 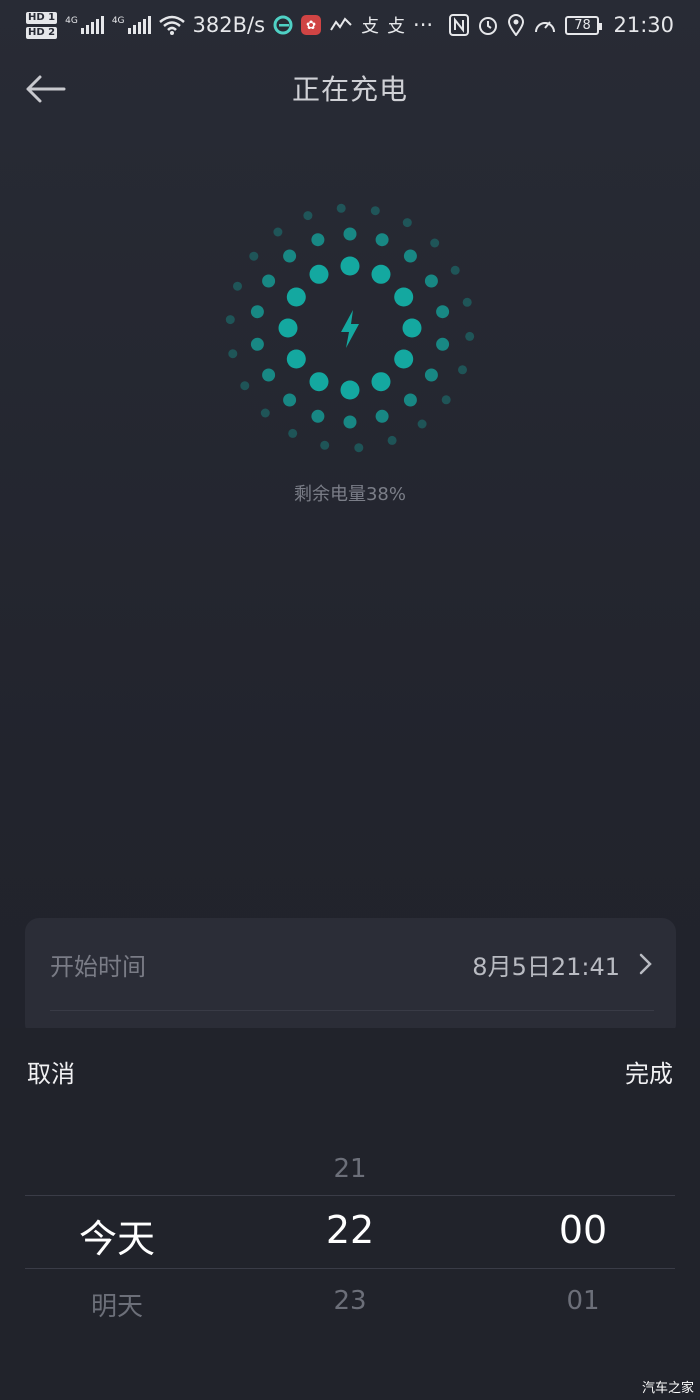 I want to click on hd-indicators: HD 1 HD 2, so click(x=42, y=25).